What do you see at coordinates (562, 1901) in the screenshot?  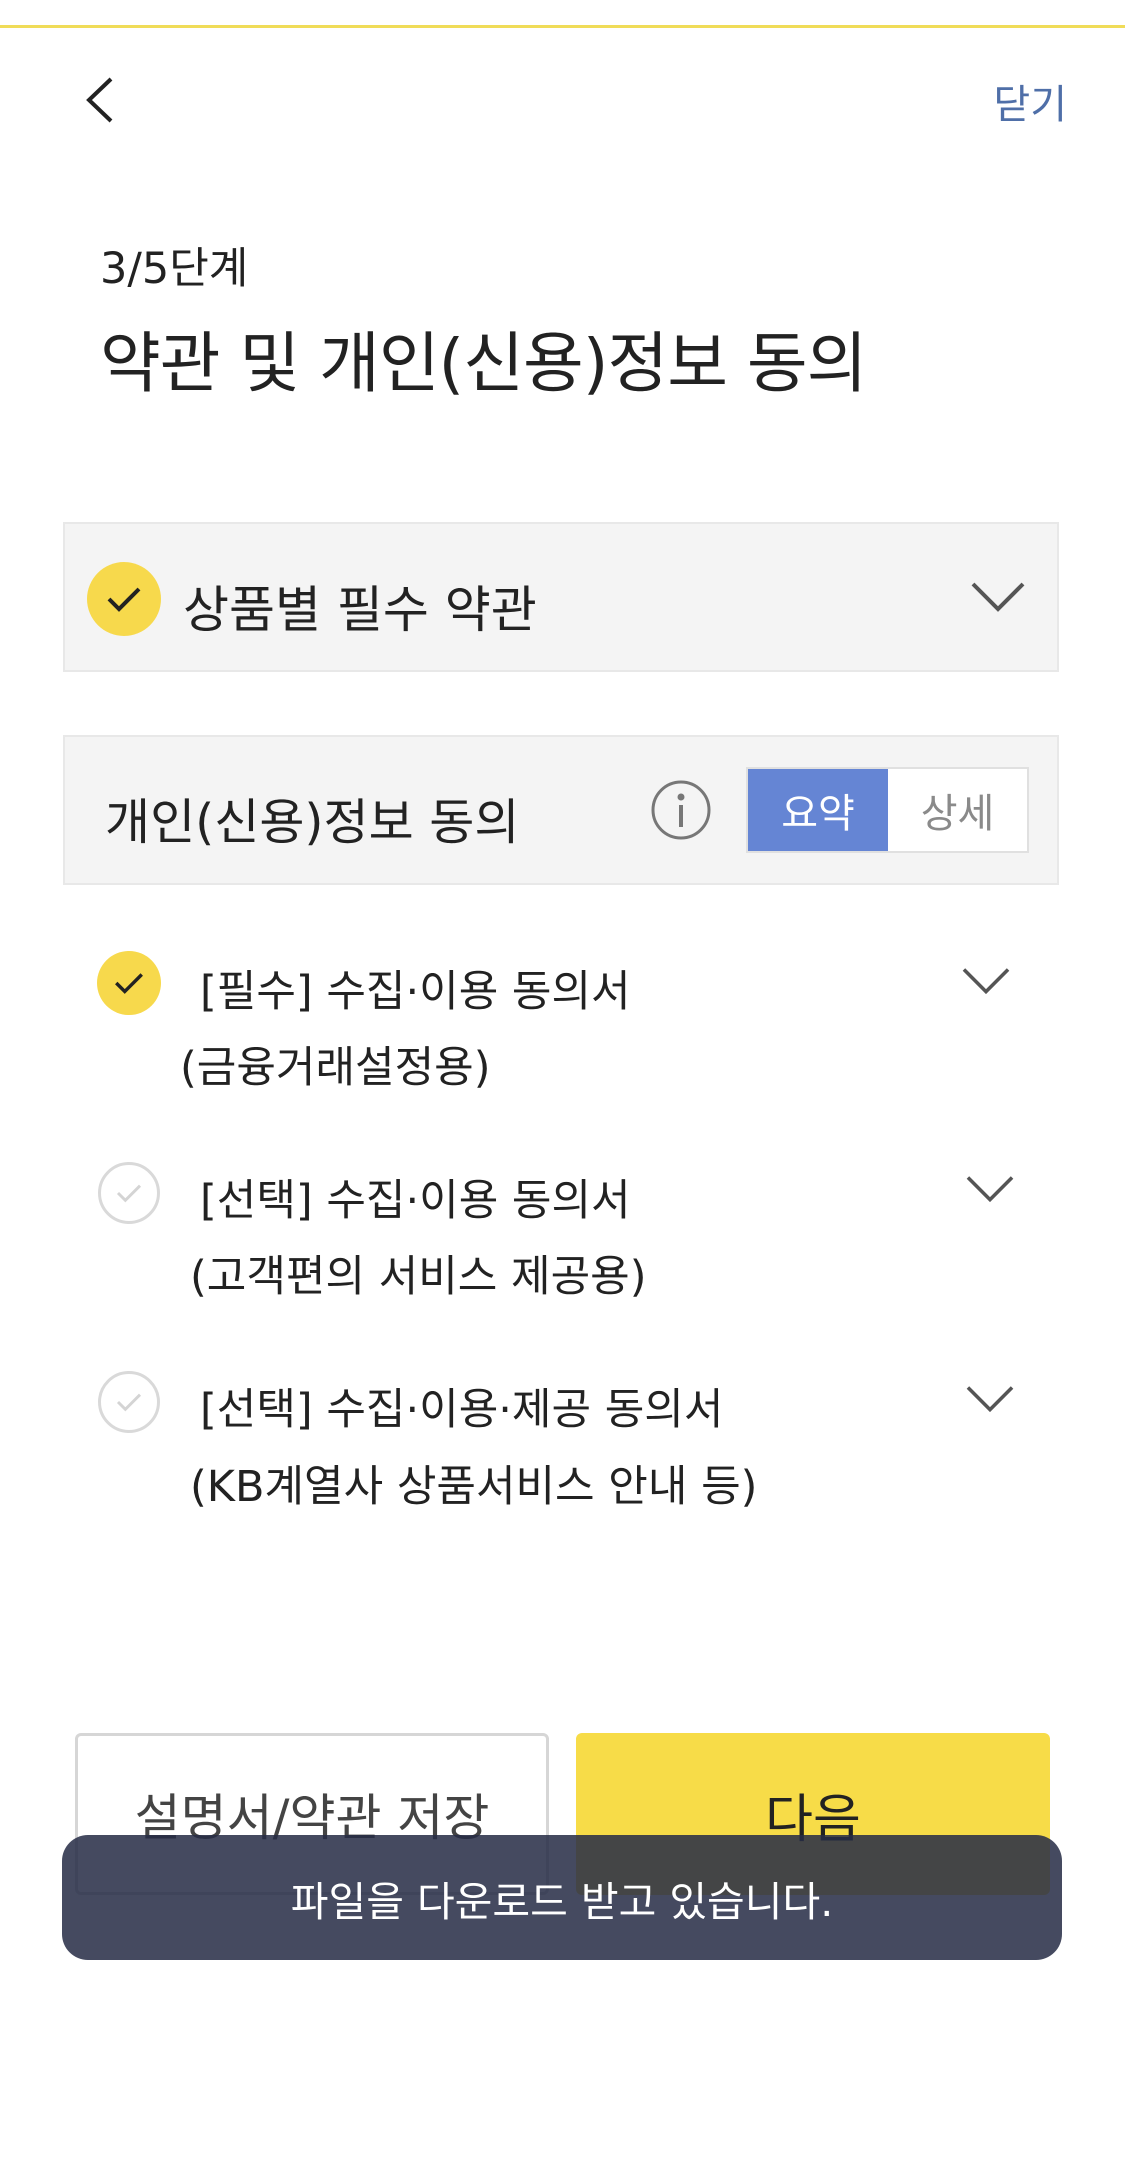 I see `toast-message: 파일을 다운로드 받고 있습니다.` at bounding box center [562, 1901].